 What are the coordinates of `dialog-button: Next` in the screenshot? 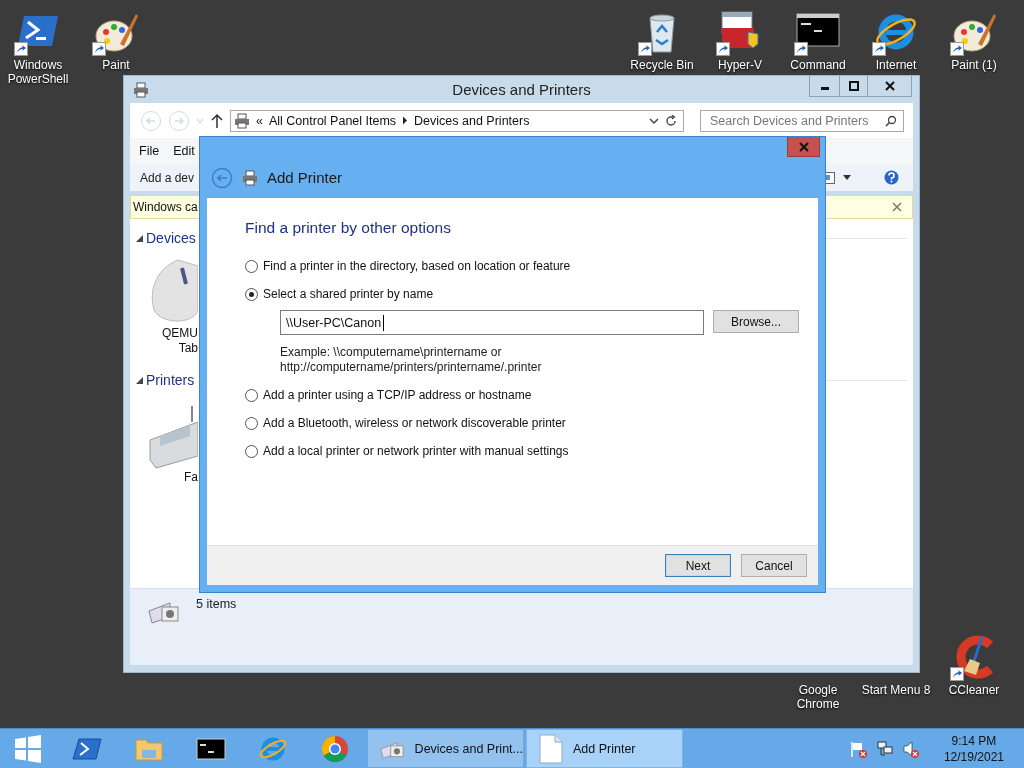 It's located at (698, 565).